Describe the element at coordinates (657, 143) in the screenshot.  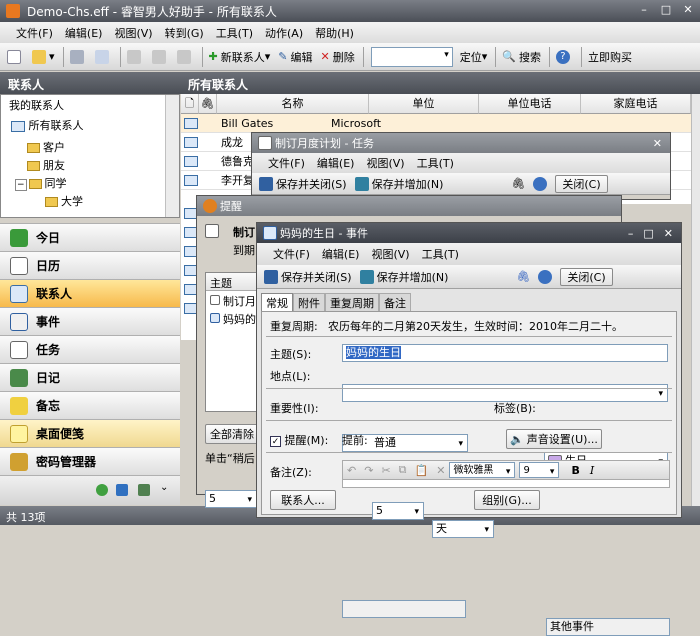
I see `task-close-icon: ✕` at that location.